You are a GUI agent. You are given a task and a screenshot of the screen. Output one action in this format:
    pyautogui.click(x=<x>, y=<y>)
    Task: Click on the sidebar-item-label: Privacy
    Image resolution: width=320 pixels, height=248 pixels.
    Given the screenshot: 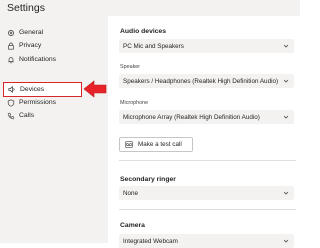 What is the action you would take?
    pyautogui.click(x=30, y=45)
    